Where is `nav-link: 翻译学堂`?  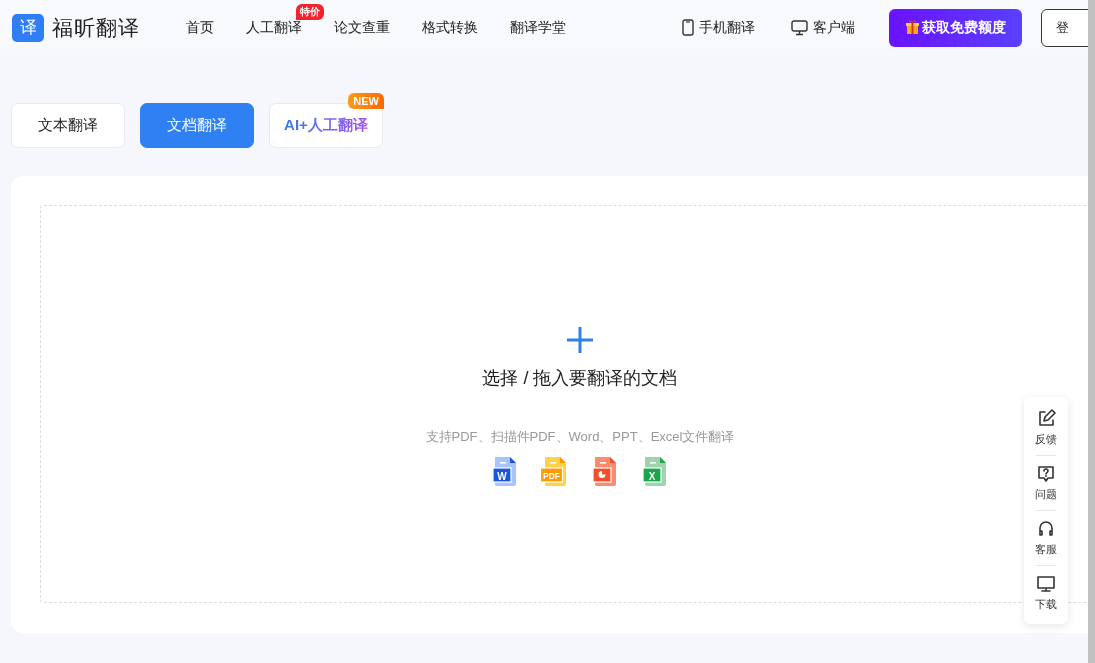 nav-link: 翻译学堂 is located at coordinates (538, 27).